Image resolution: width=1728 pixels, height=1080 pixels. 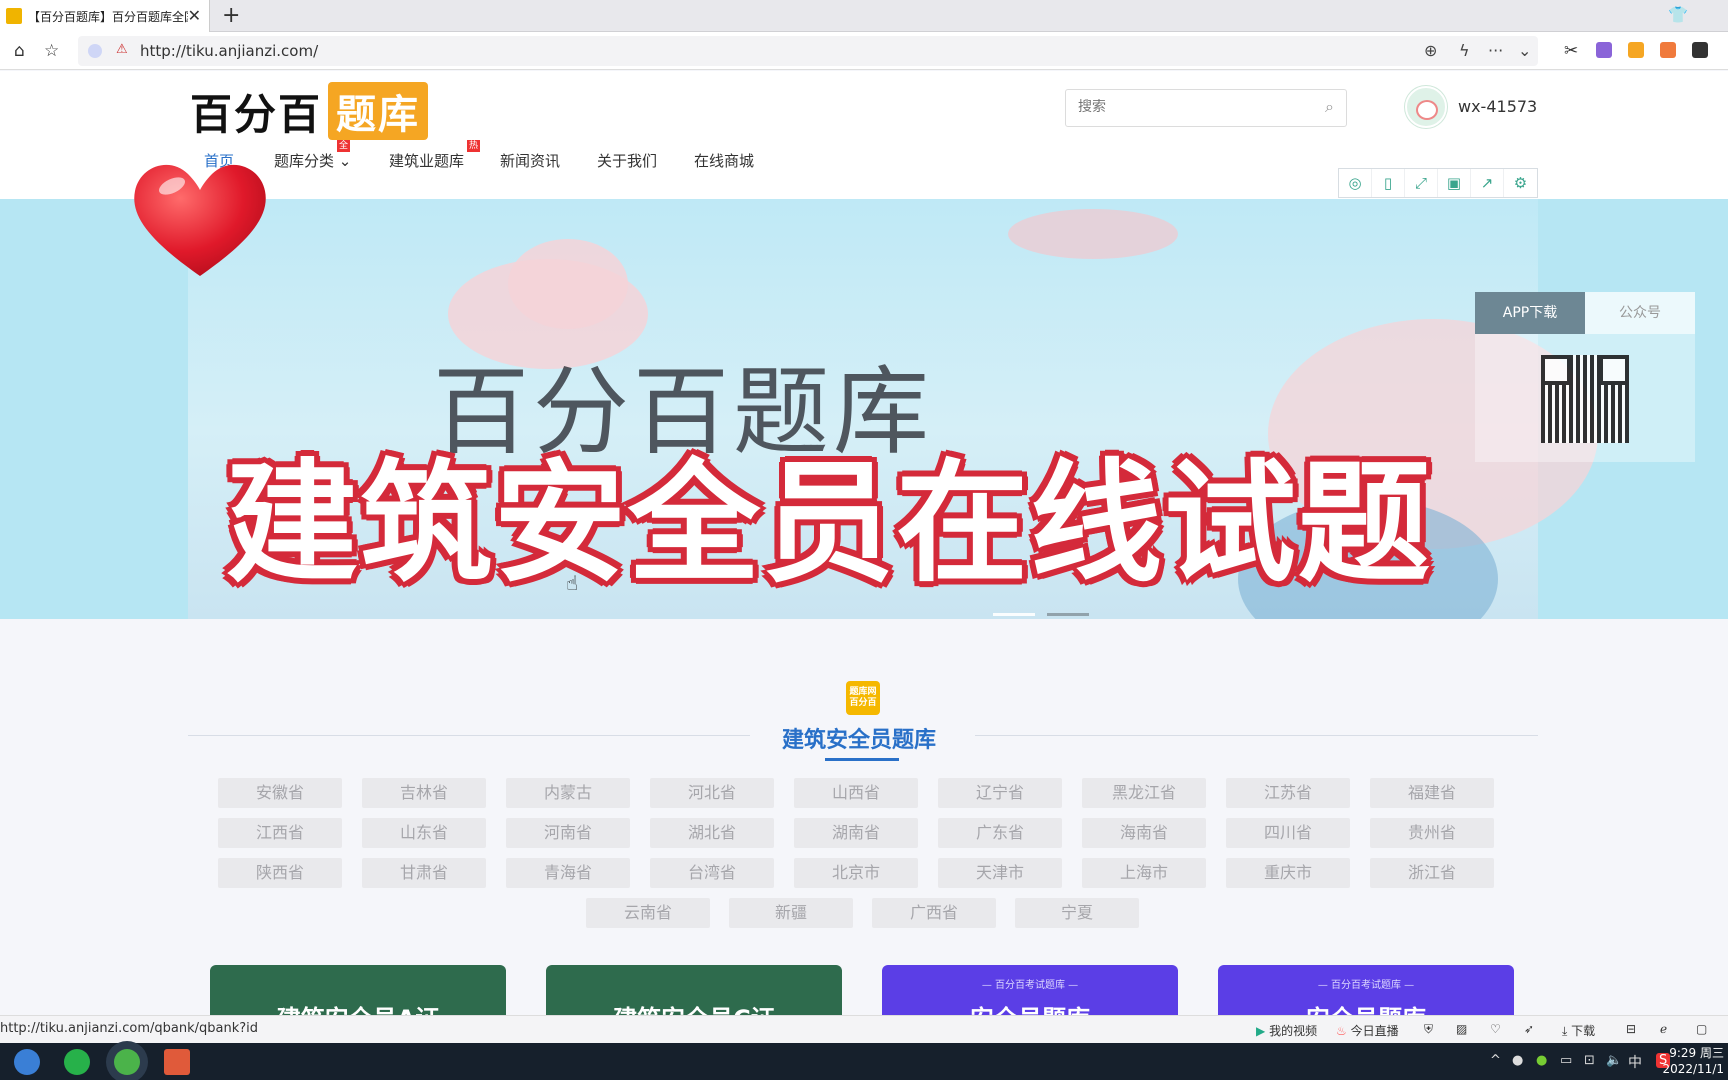 What do you see at coordinates (19, 51) in the screenshot?
I see `home-icon: ⌂` at bounding box center [19, 51].